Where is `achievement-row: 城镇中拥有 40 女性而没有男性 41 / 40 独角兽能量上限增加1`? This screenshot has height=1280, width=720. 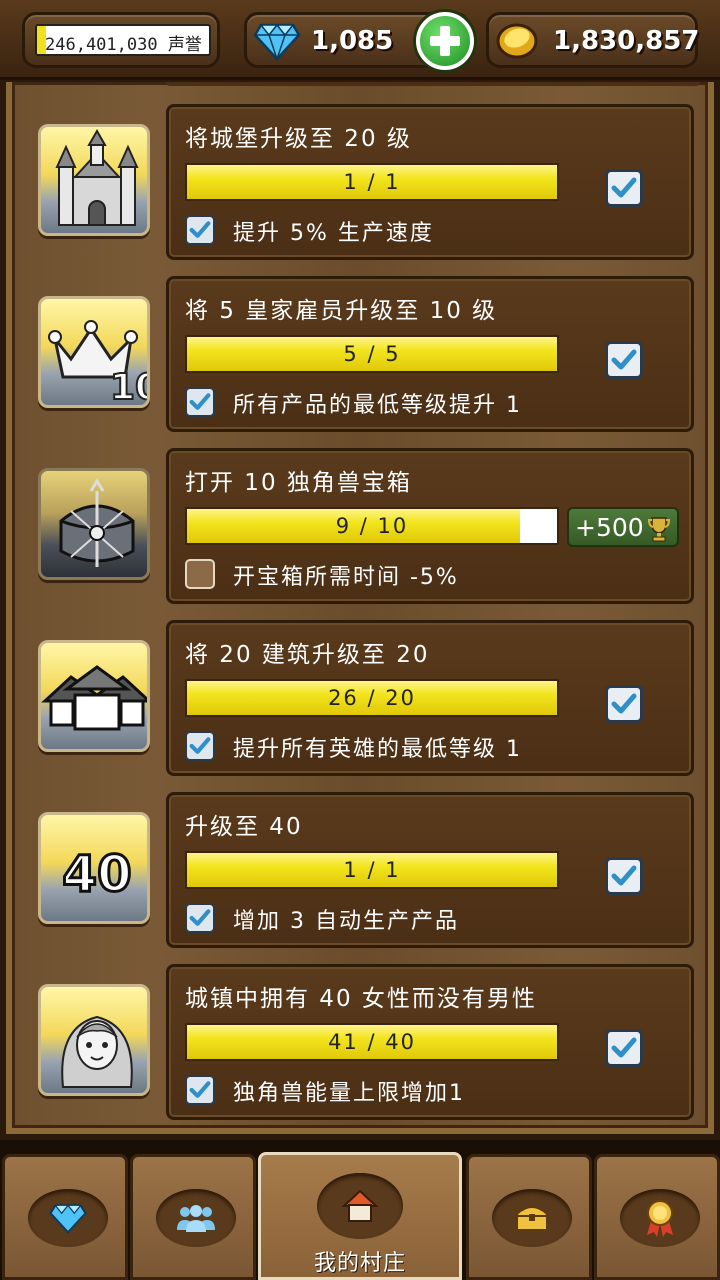
achievement-row: 城镇中拥有 40 女性而没有男性 41 / 40 独角兽能量上限增加1 is located at coordinates (366, 1044).